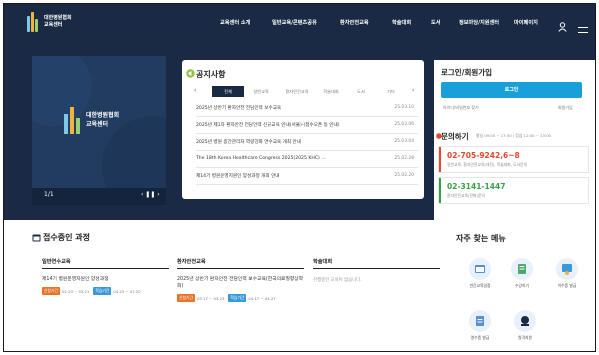 This screenshot has height=355, width=599. I want to click on tab-all: 전체, so click(228, 91).